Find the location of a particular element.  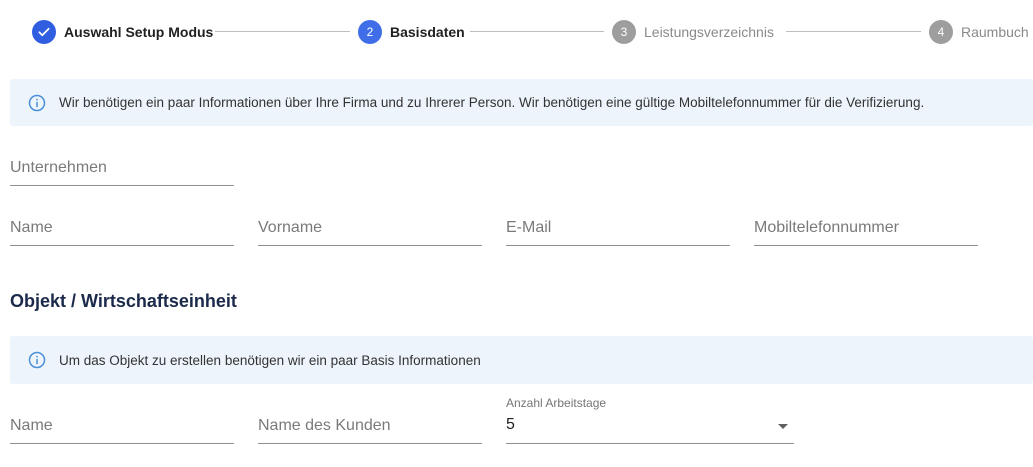

step-label: Leistungsverzeichnis is located at coordinates (709, 32).